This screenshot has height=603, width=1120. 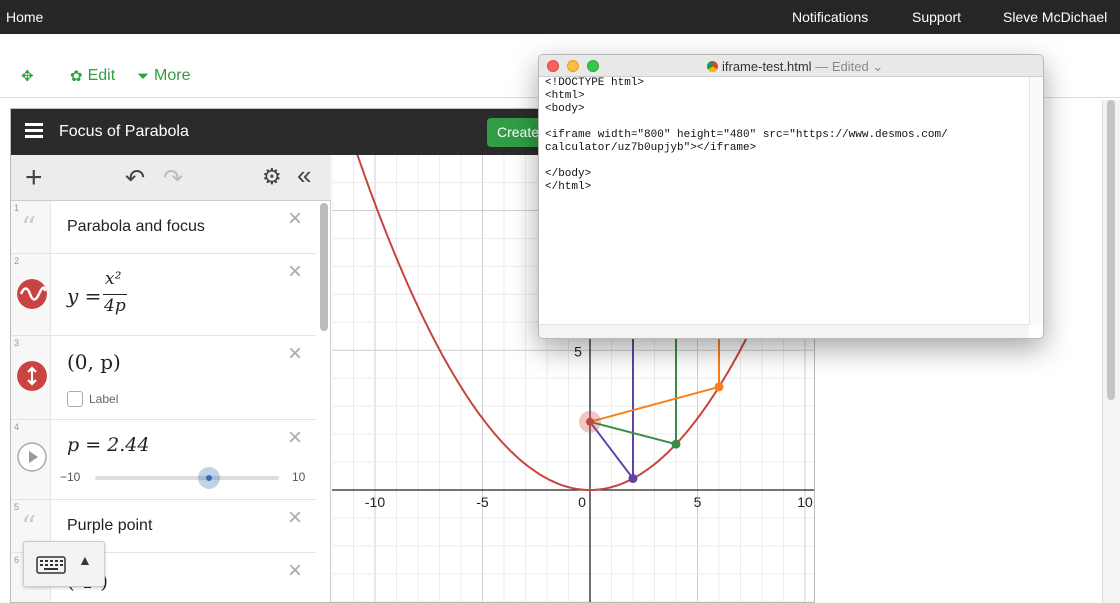 I want to click on file-name: iframe-test.html, so click(x=767, y=66).